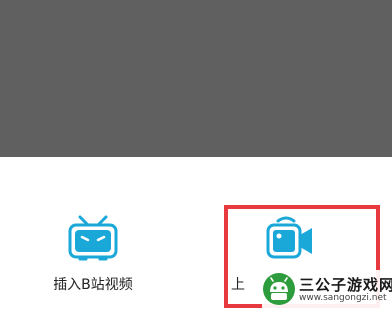  Describe the element at coordinates (279, 289) in the screenshot. I see `android-robot-logo-icon` at that location.